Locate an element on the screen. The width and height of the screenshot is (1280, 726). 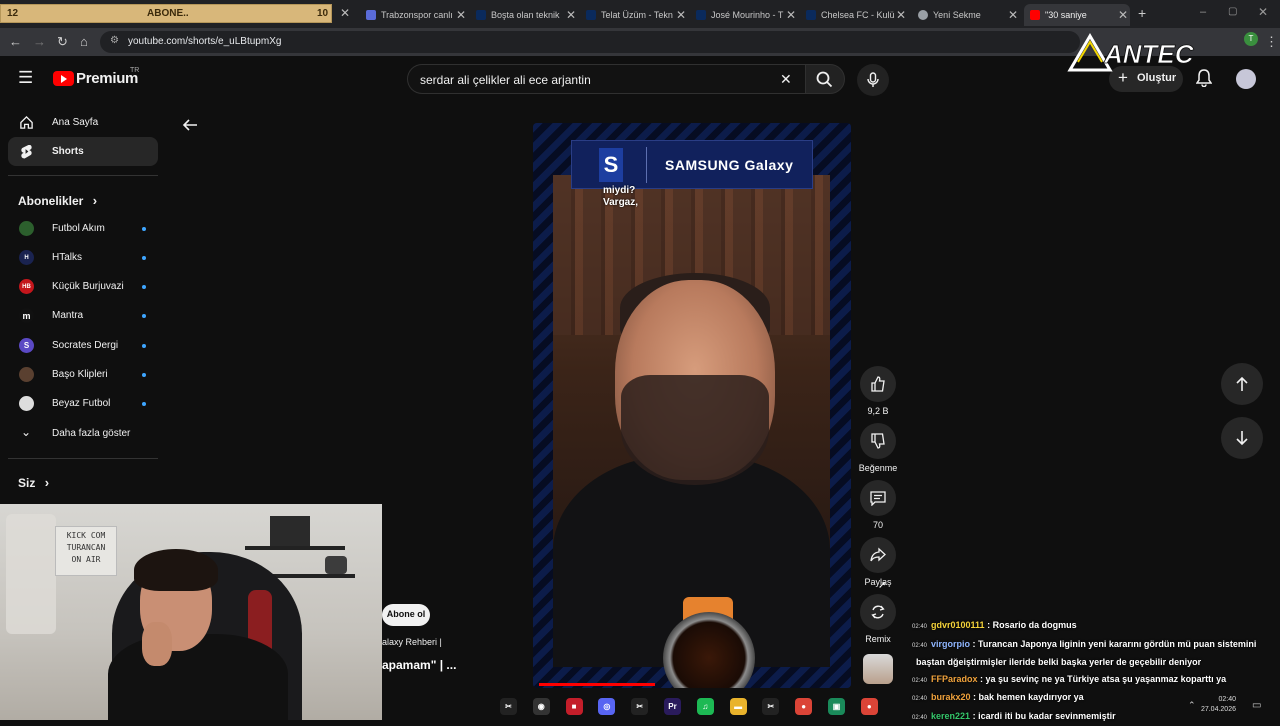
cam-shelf is located at coordinates (310, 576).